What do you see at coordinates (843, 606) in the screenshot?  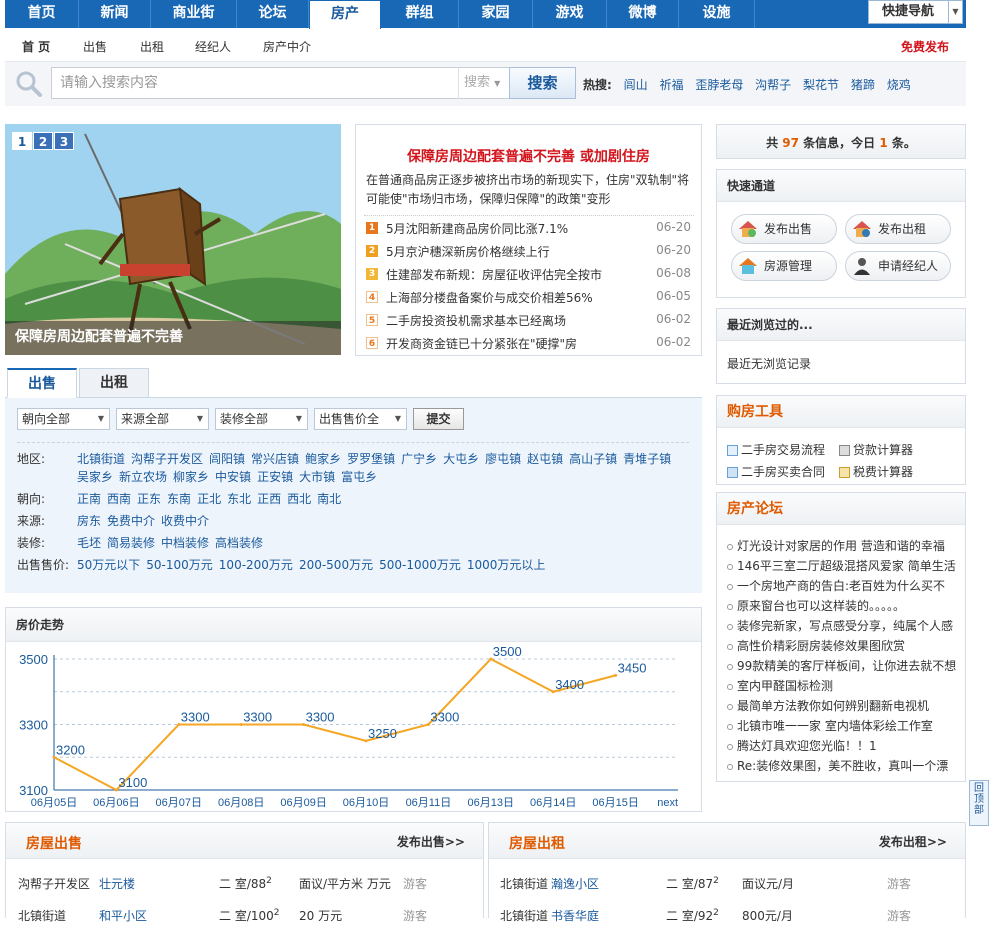 I see `forum-topic-link: 原来窗台也可以这样装的。。。。。` at bounding box center [843, 606].